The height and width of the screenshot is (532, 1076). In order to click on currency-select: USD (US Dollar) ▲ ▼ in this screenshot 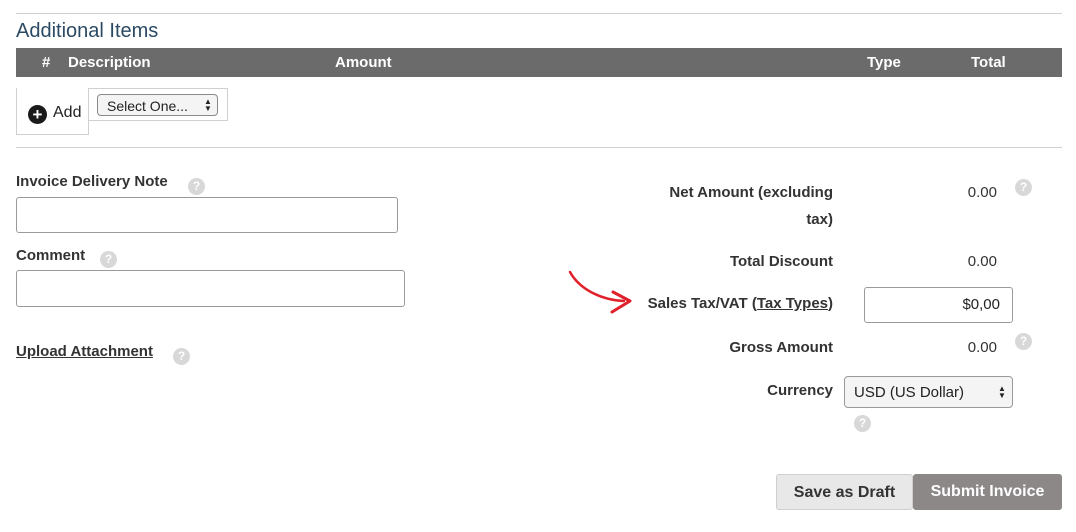, I will do `click(928, 392)`.